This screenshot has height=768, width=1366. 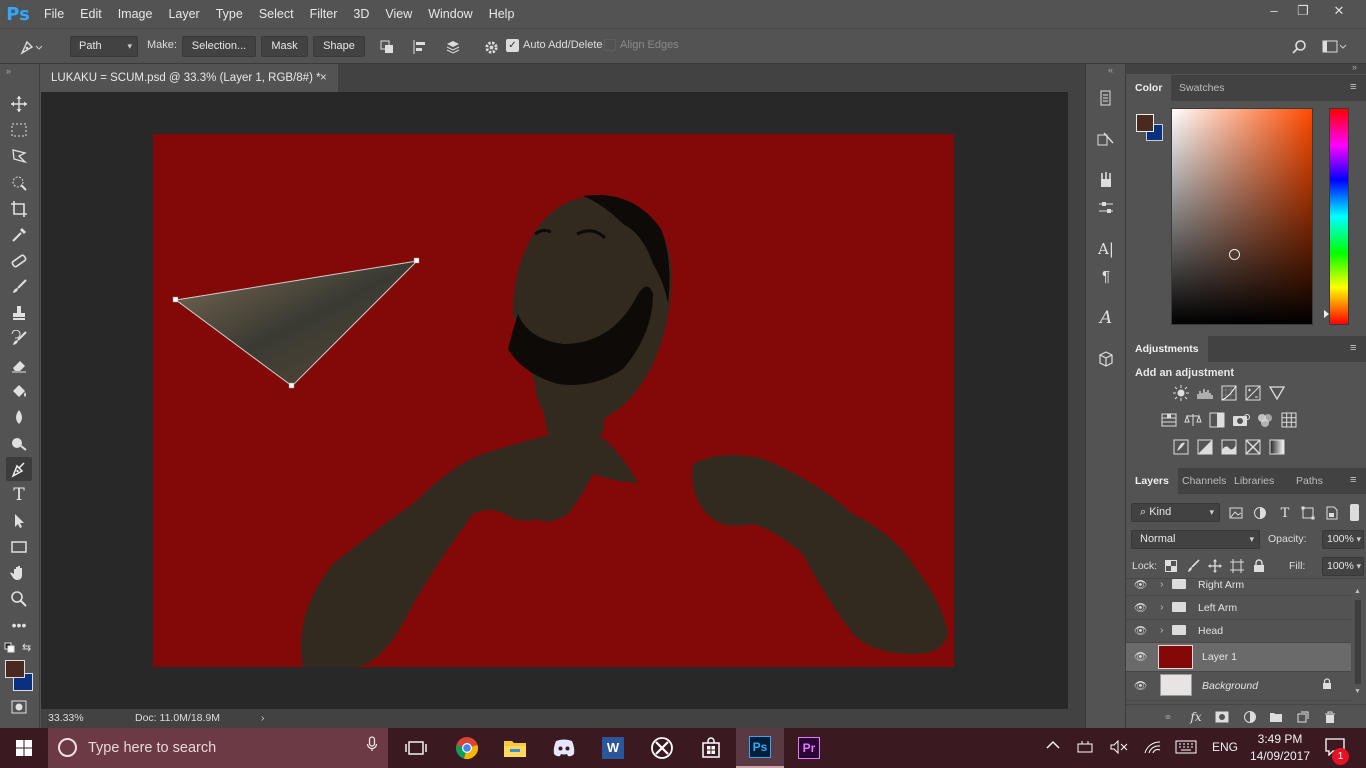 What do you see at coordinates (1303, 12) in the screenshot?
I see `restore-button: ❐` at bounding box center [1303, 12].